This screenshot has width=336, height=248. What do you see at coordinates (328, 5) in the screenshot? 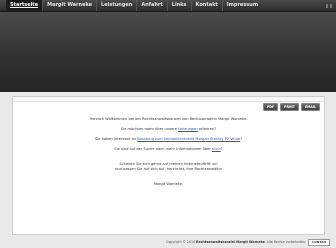
I see `nav-end-marks` at bounding box center [328, 5].